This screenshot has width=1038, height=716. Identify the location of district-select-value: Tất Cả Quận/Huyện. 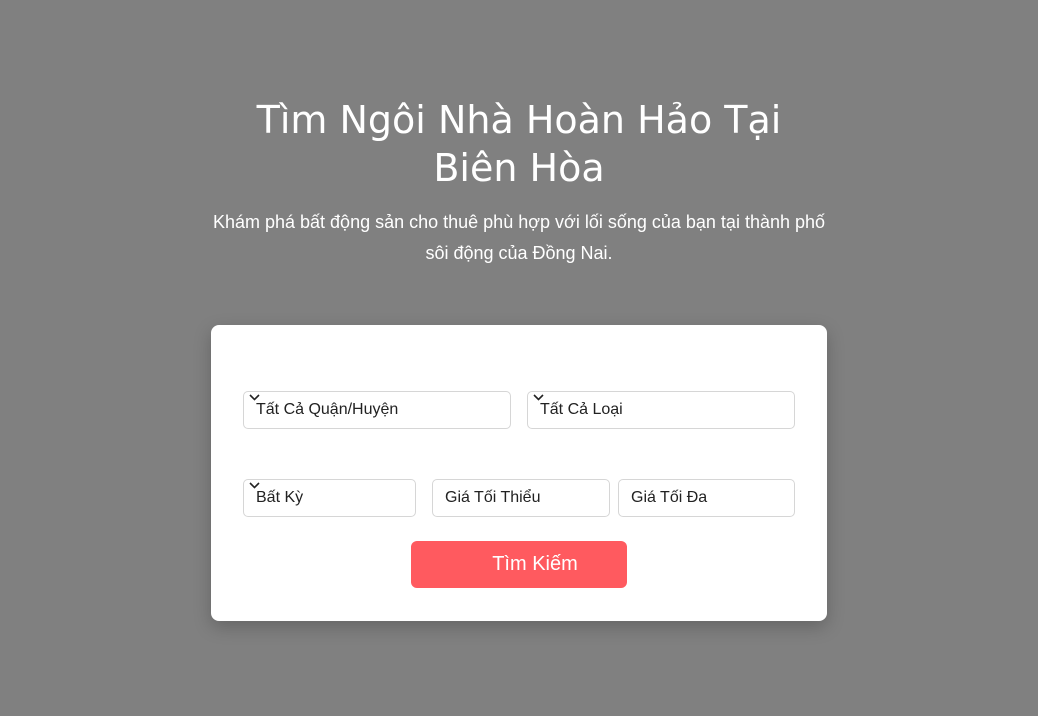
(327, 409).